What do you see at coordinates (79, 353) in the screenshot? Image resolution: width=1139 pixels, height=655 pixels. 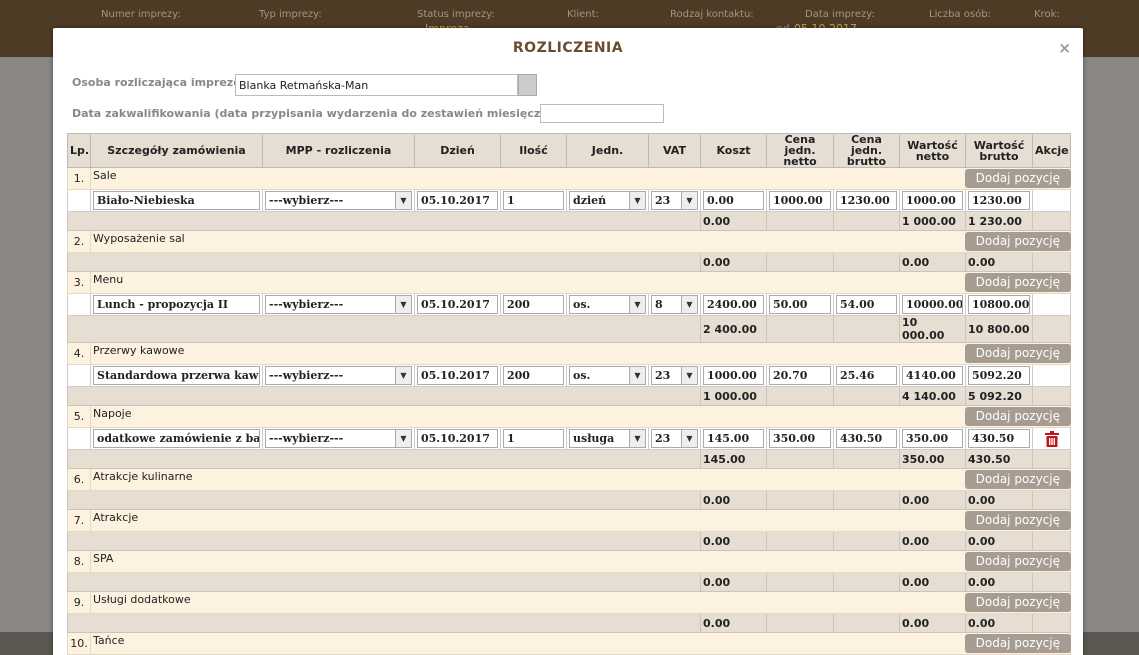 I see `category-number: 4.` at bounding box center [79, 353].